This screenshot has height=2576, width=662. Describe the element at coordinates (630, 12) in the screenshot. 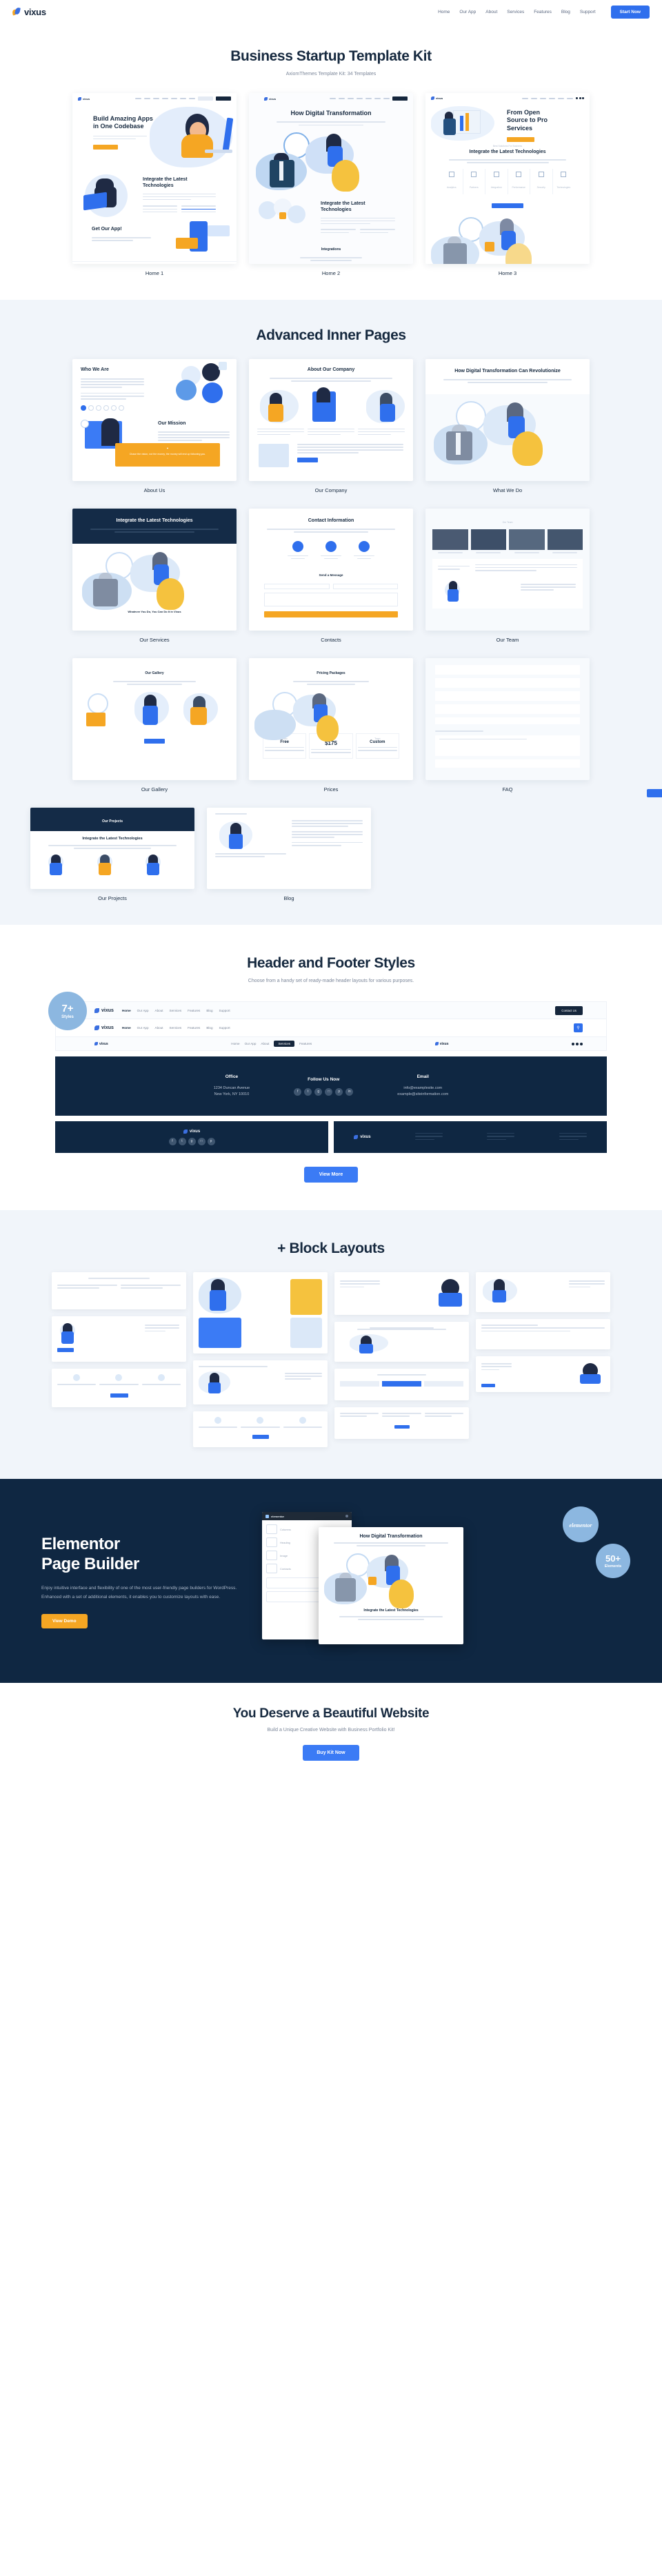

I see `start-now-button: Start Now` at that location.